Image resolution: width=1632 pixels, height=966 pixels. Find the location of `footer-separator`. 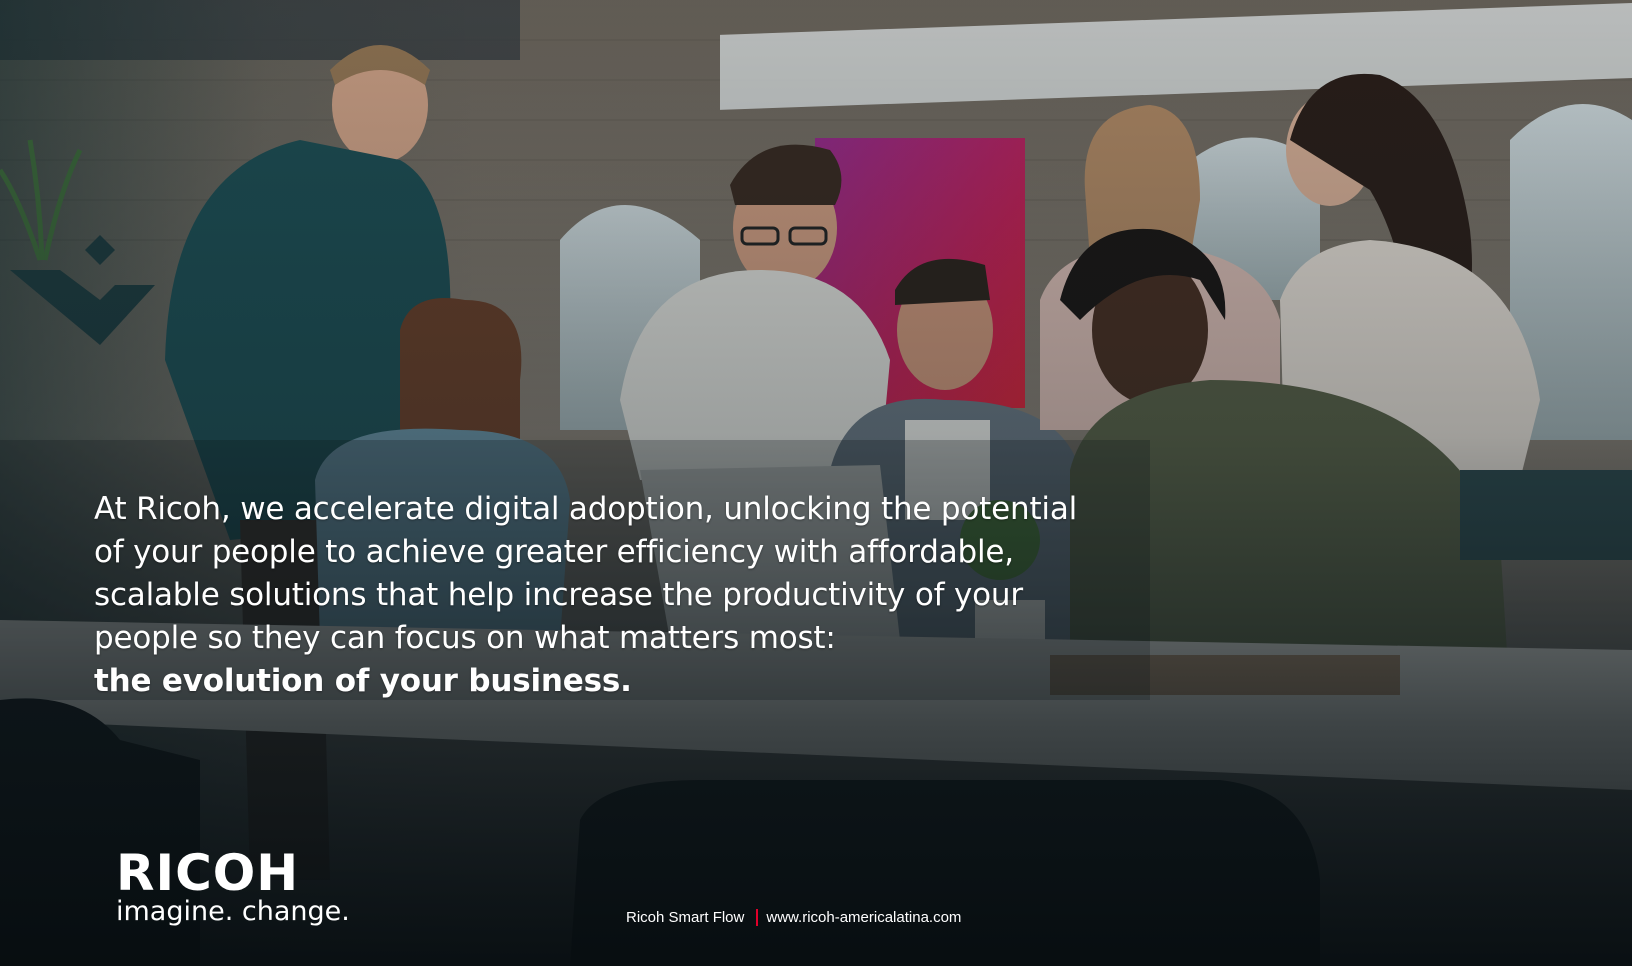

footer-separator is located at coordinates (757, 917).